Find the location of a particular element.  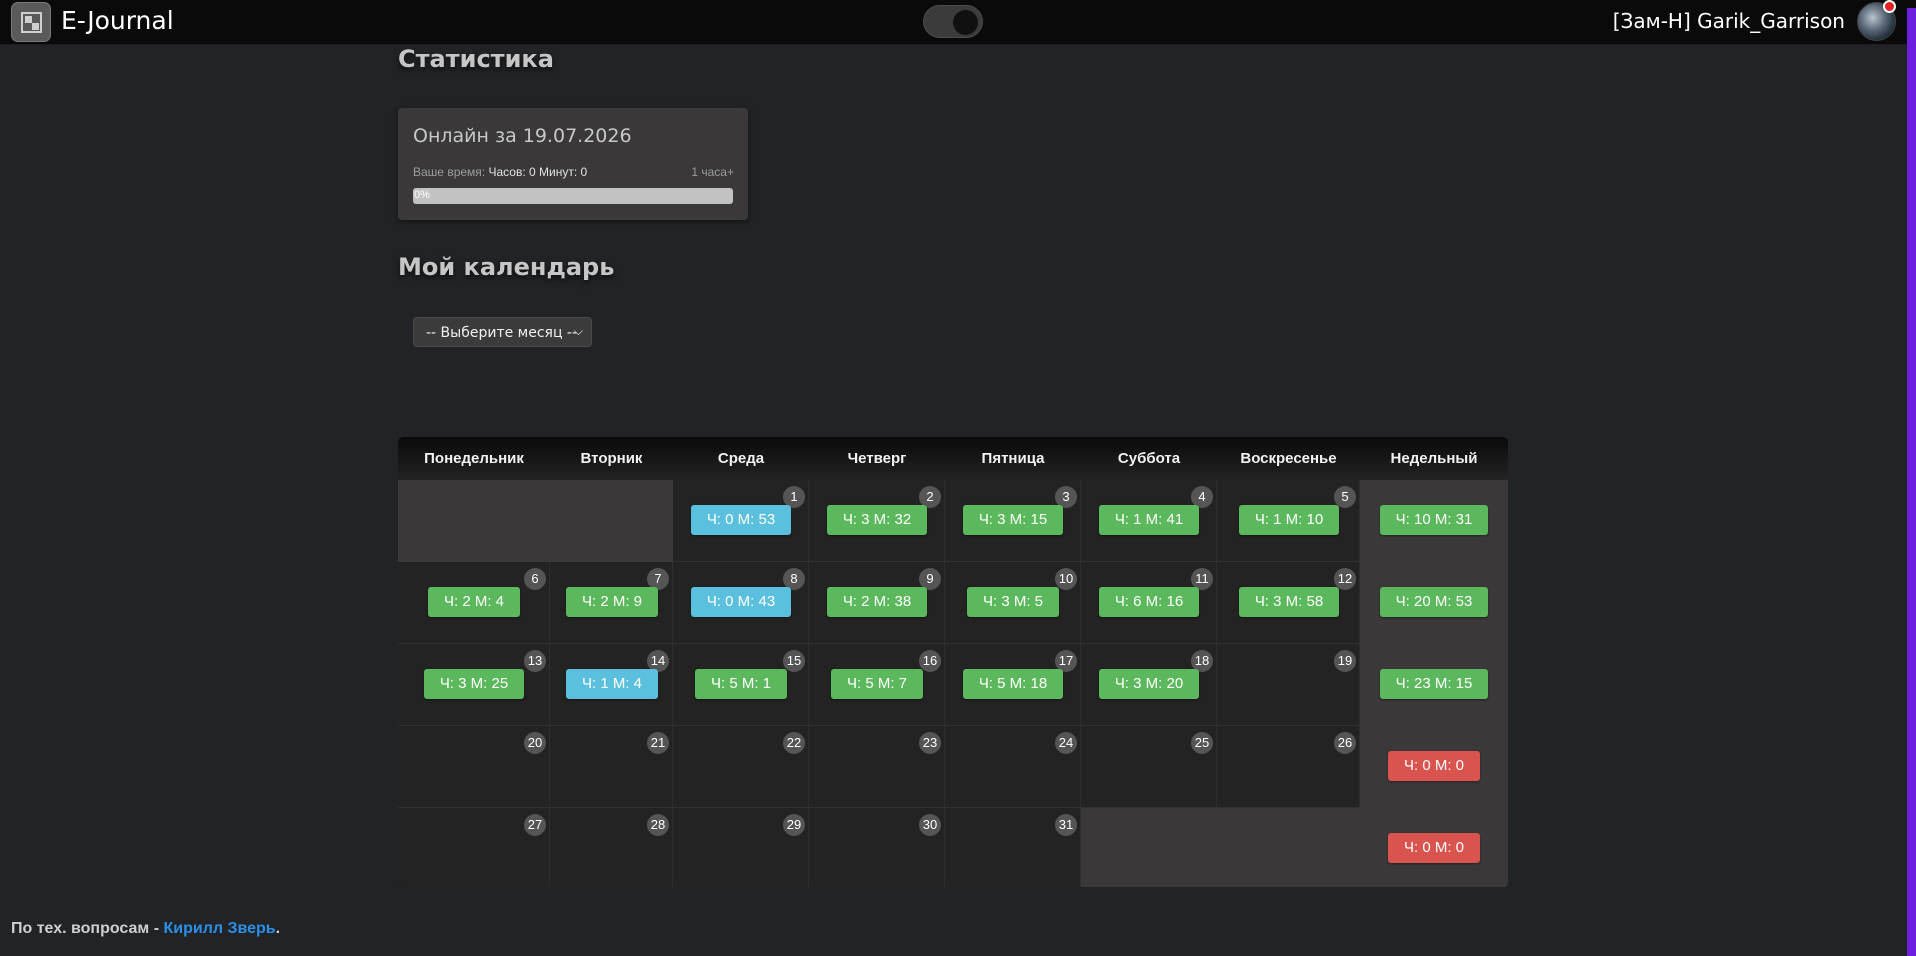

calendar-day-cell: 19 is located at coordinates (1288, 685).